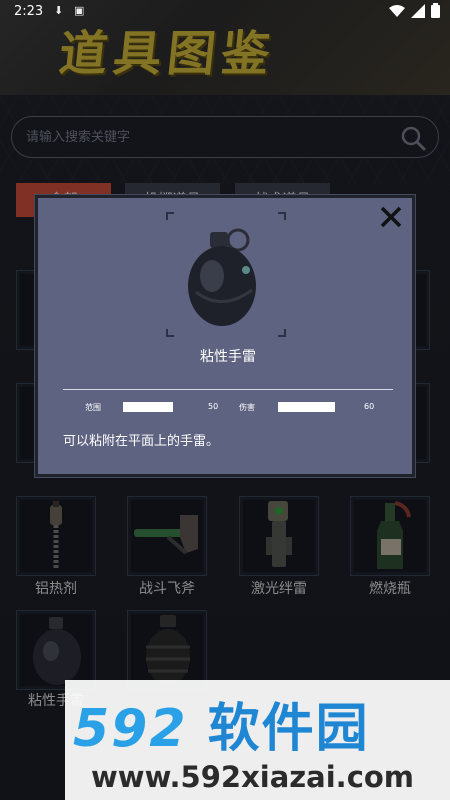 The width and height of the screenshot is (450, 800). What do you see at coordinates (141, 441) in the screenshot?
I see `item-description: 可以粘附在平面上的手雷。` at bounding box center [141, 441].